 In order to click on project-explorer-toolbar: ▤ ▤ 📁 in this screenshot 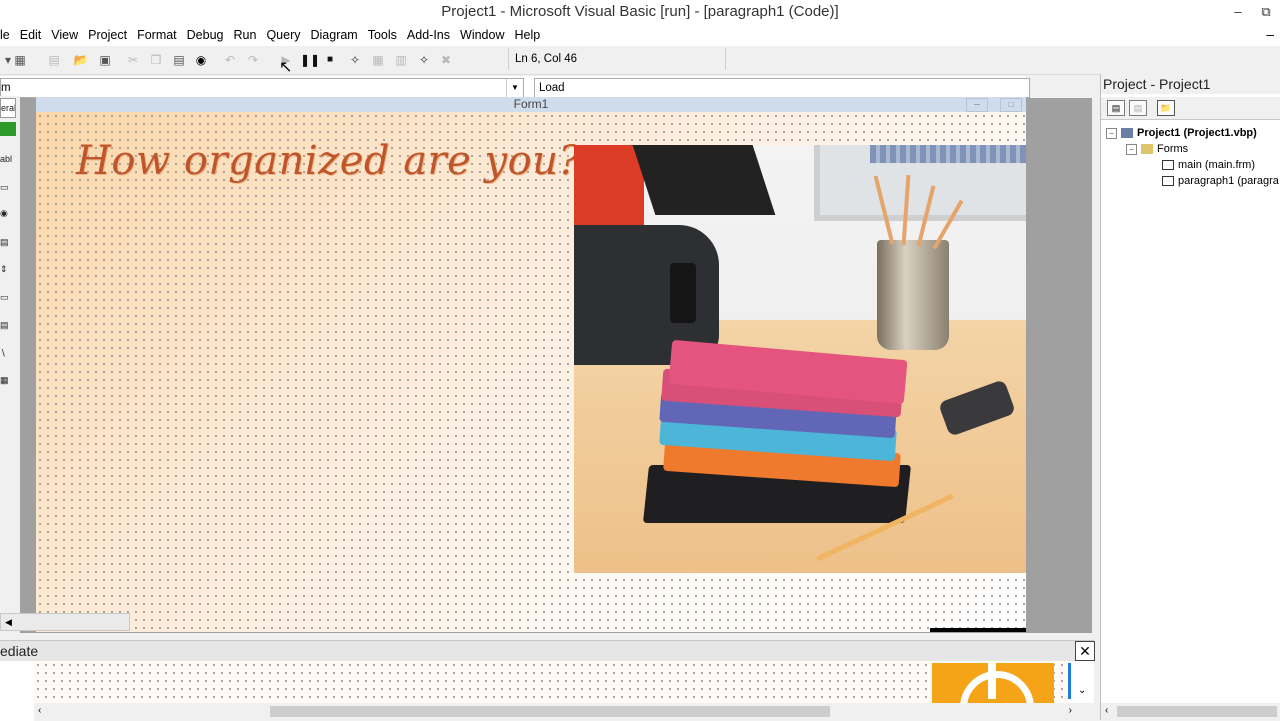, I will do `click(1190, 108)`.